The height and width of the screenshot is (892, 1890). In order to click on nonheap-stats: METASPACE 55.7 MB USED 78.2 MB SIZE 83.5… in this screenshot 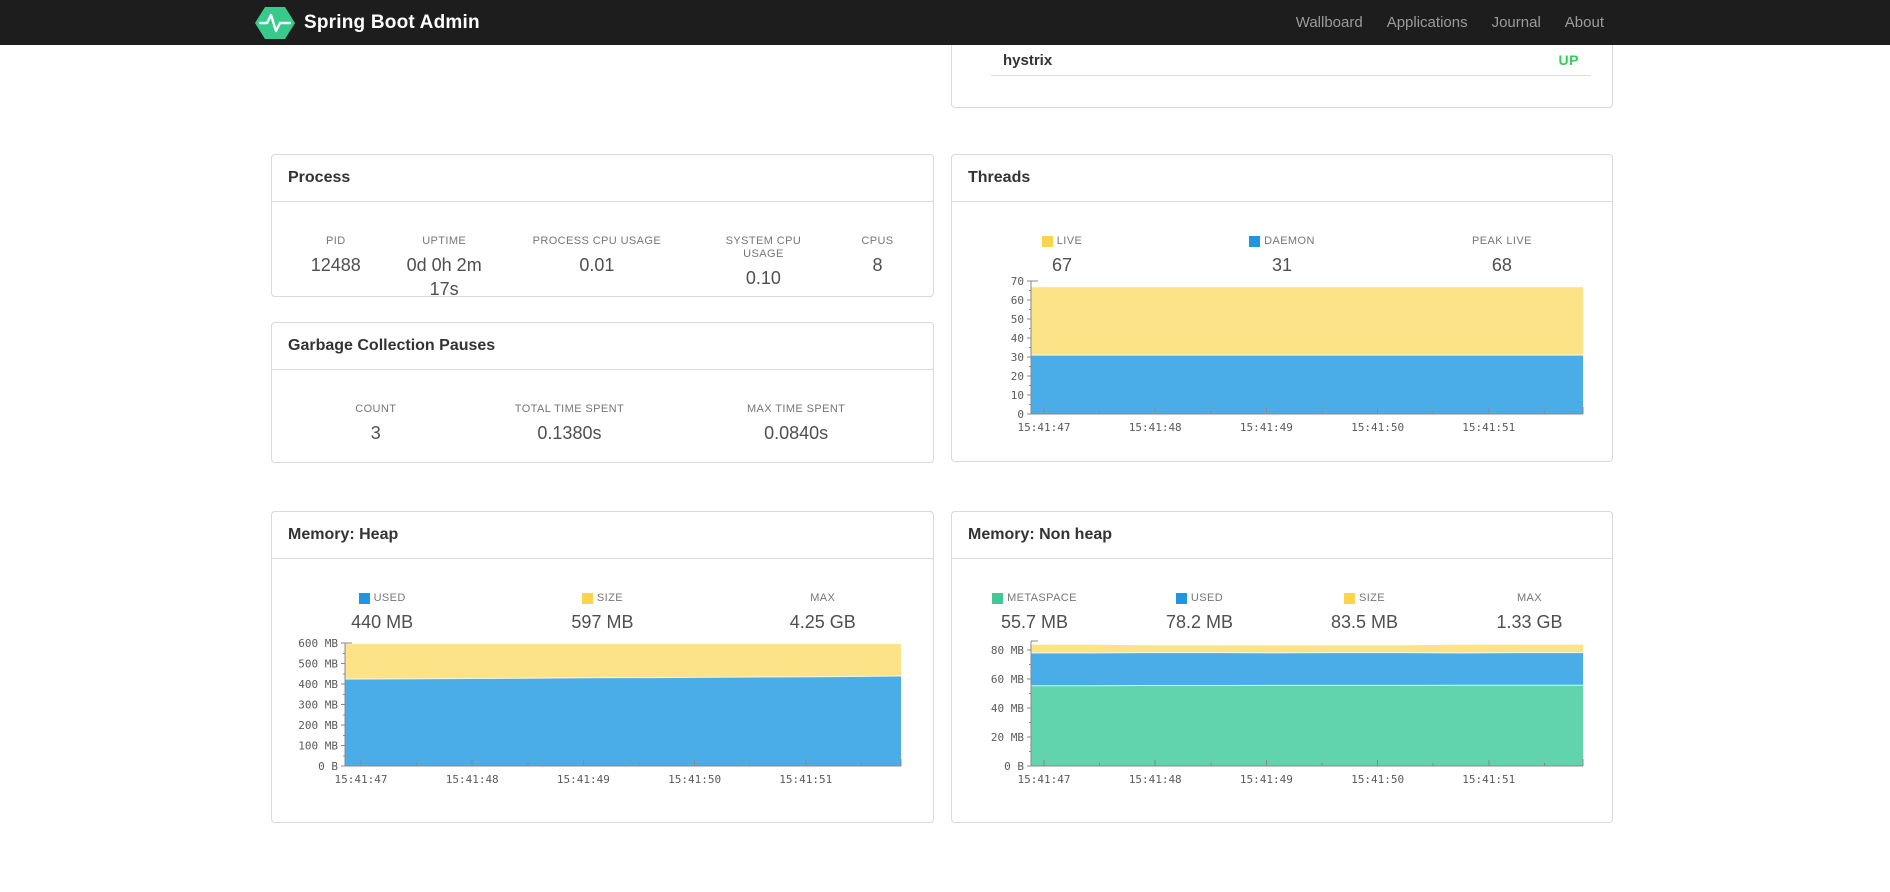, I will do `click(1282, 611)`.